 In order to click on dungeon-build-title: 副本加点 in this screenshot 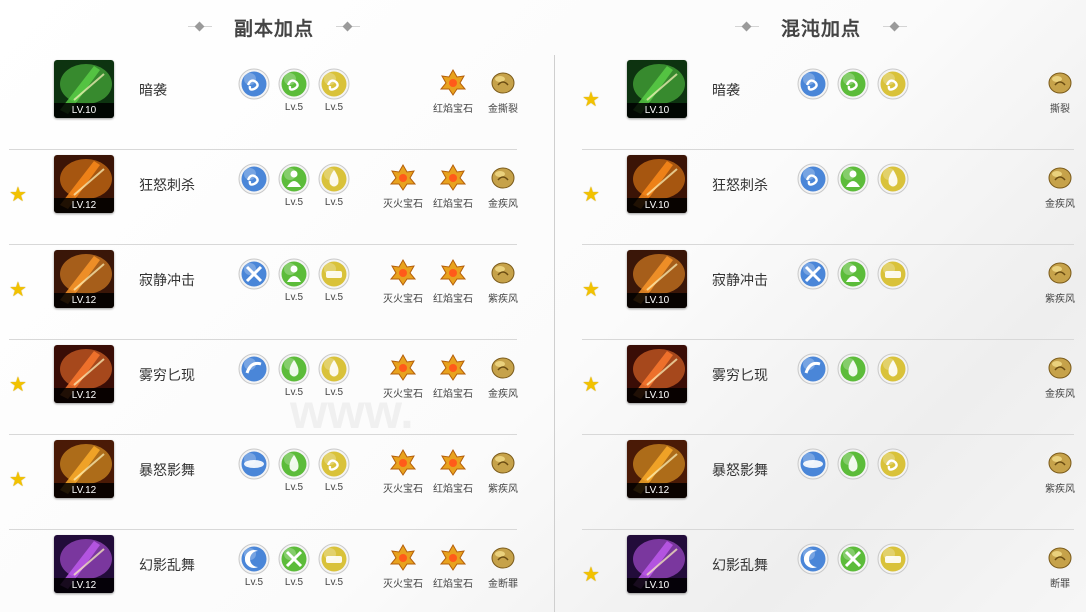, I will do `click(274, 27)`.